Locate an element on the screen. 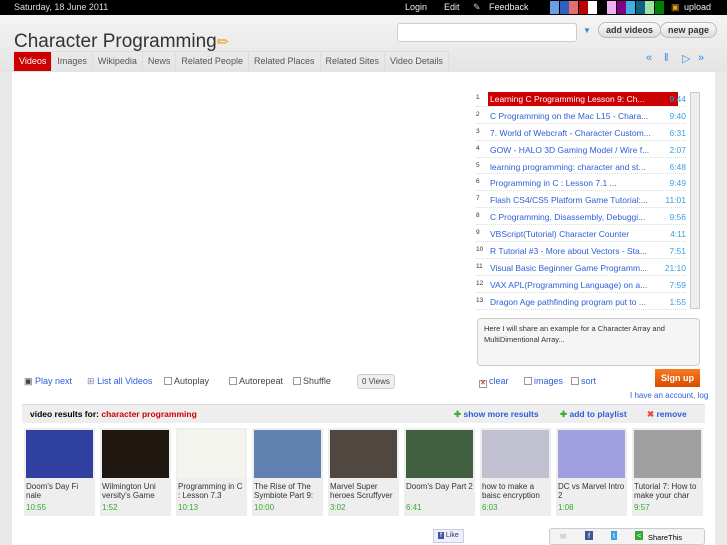  playlist-item: 6 Programming in C : Lesson 7.1 ... 9:49 is located at coordinates (581, 183).